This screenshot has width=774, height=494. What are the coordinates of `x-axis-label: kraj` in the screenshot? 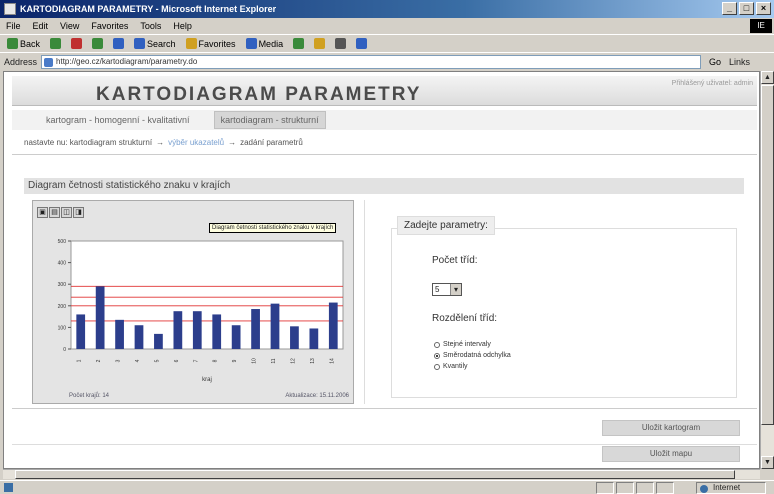 It's located at (207, 380).